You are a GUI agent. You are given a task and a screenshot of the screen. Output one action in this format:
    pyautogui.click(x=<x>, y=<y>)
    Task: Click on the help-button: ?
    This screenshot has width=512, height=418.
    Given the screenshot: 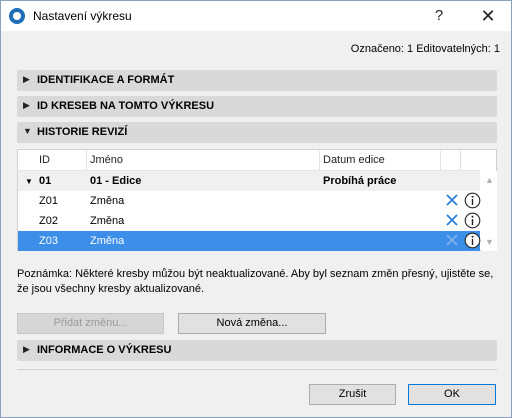 What is the action you would take?
    pyautogui.click(x=439, y=16)
    